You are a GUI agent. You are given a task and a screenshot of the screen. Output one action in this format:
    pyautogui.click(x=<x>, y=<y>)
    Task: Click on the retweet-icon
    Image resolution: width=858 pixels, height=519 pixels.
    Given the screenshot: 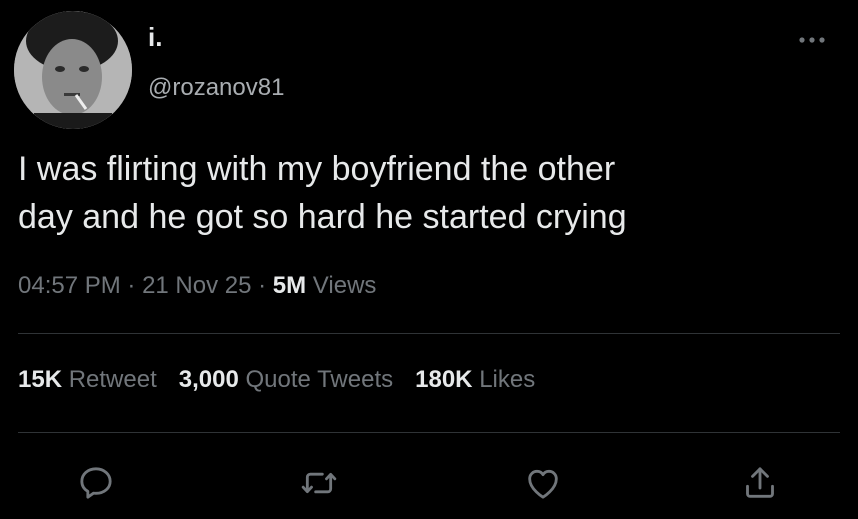 What is the action you would take?
    pyautogui.click(x=319, y=483)
    